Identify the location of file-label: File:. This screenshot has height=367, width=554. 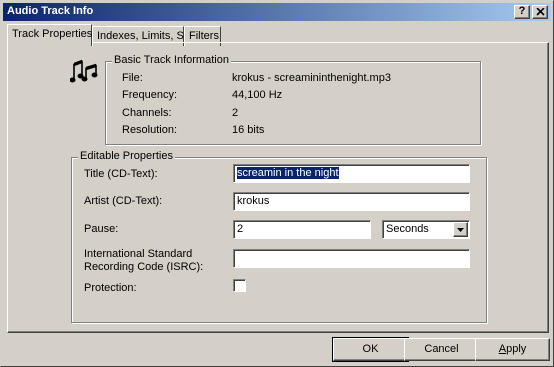
(132, 78).